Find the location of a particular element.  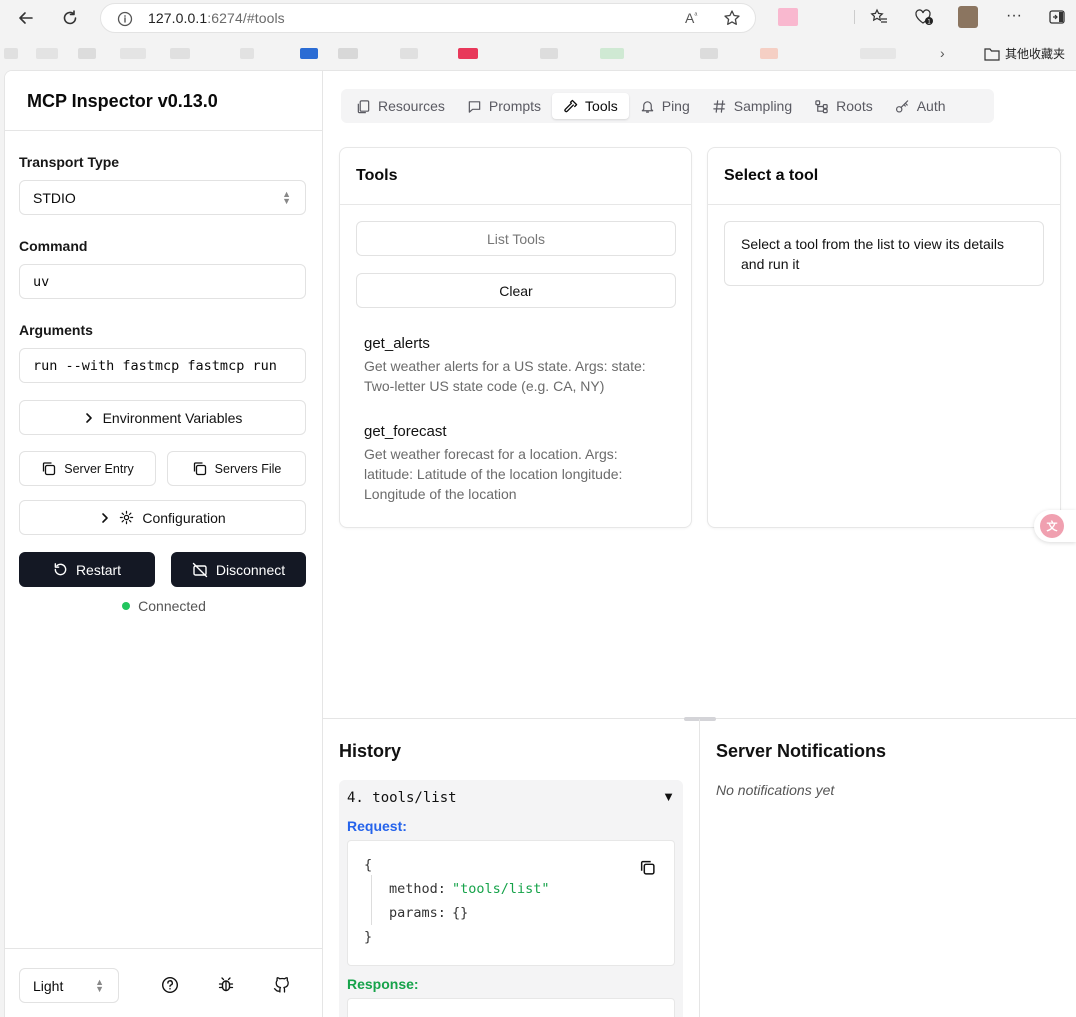

extension-icon is located at coordinates (788, 17).